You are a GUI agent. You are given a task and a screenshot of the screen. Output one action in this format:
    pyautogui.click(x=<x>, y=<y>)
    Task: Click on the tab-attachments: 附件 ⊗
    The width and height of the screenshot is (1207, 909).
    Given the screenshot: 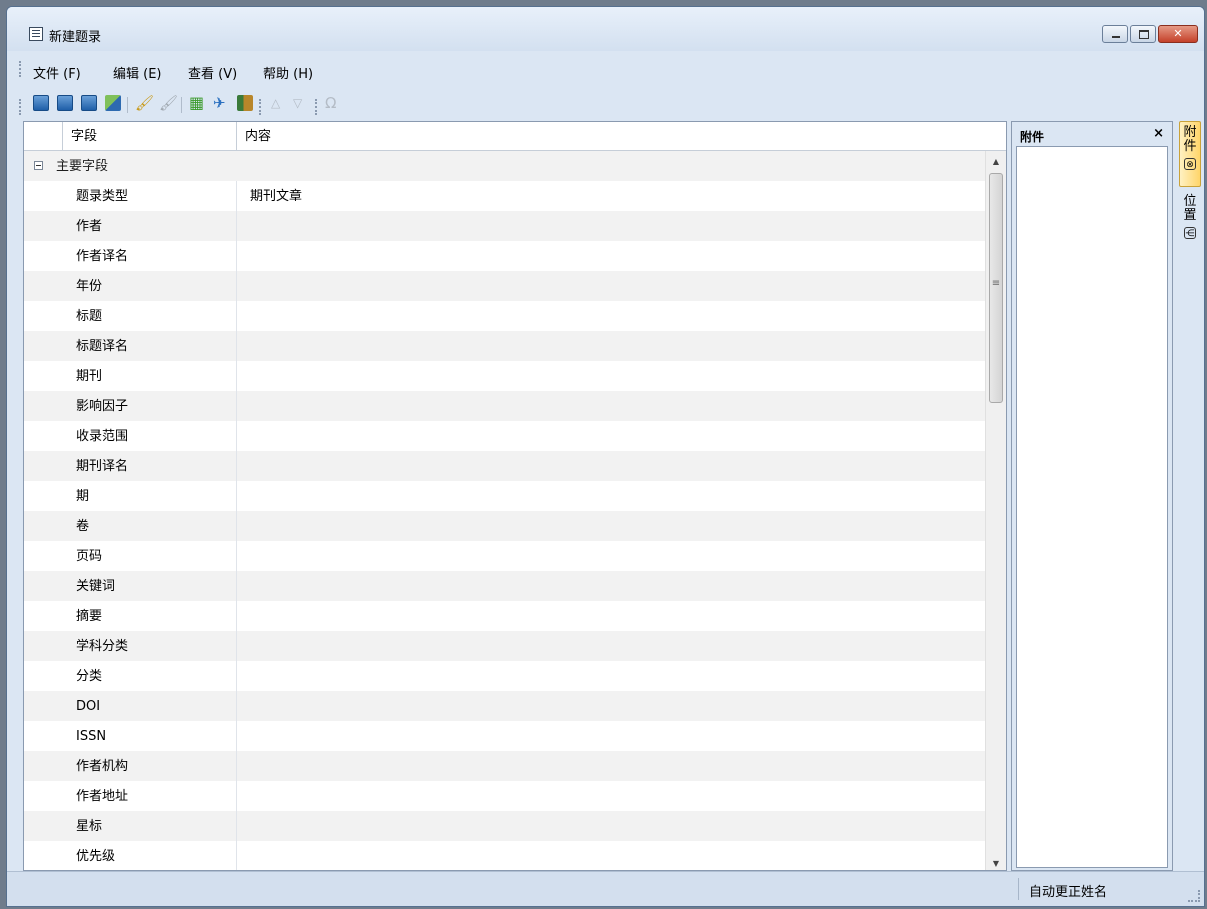 What is the action you would take?
    pyautogui.click(x=1190, y=154)
    